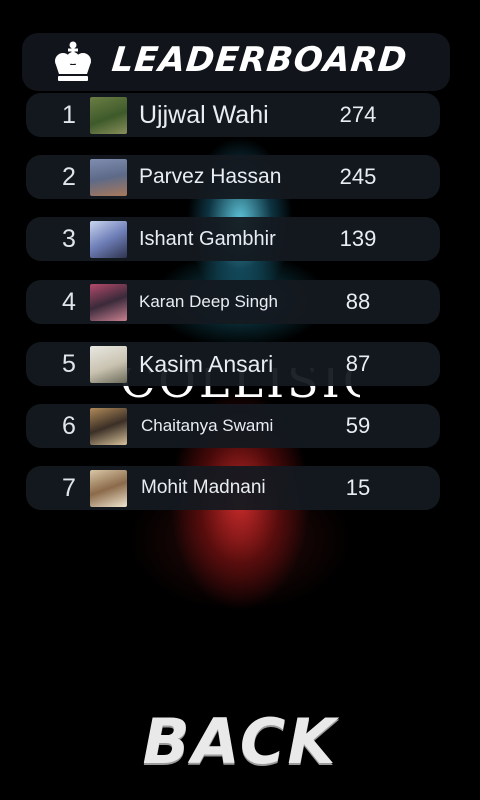 The height and width of the screenshot is (800, 480). I want to click on player-name: Ishant Gambhir, so click(207, 239).